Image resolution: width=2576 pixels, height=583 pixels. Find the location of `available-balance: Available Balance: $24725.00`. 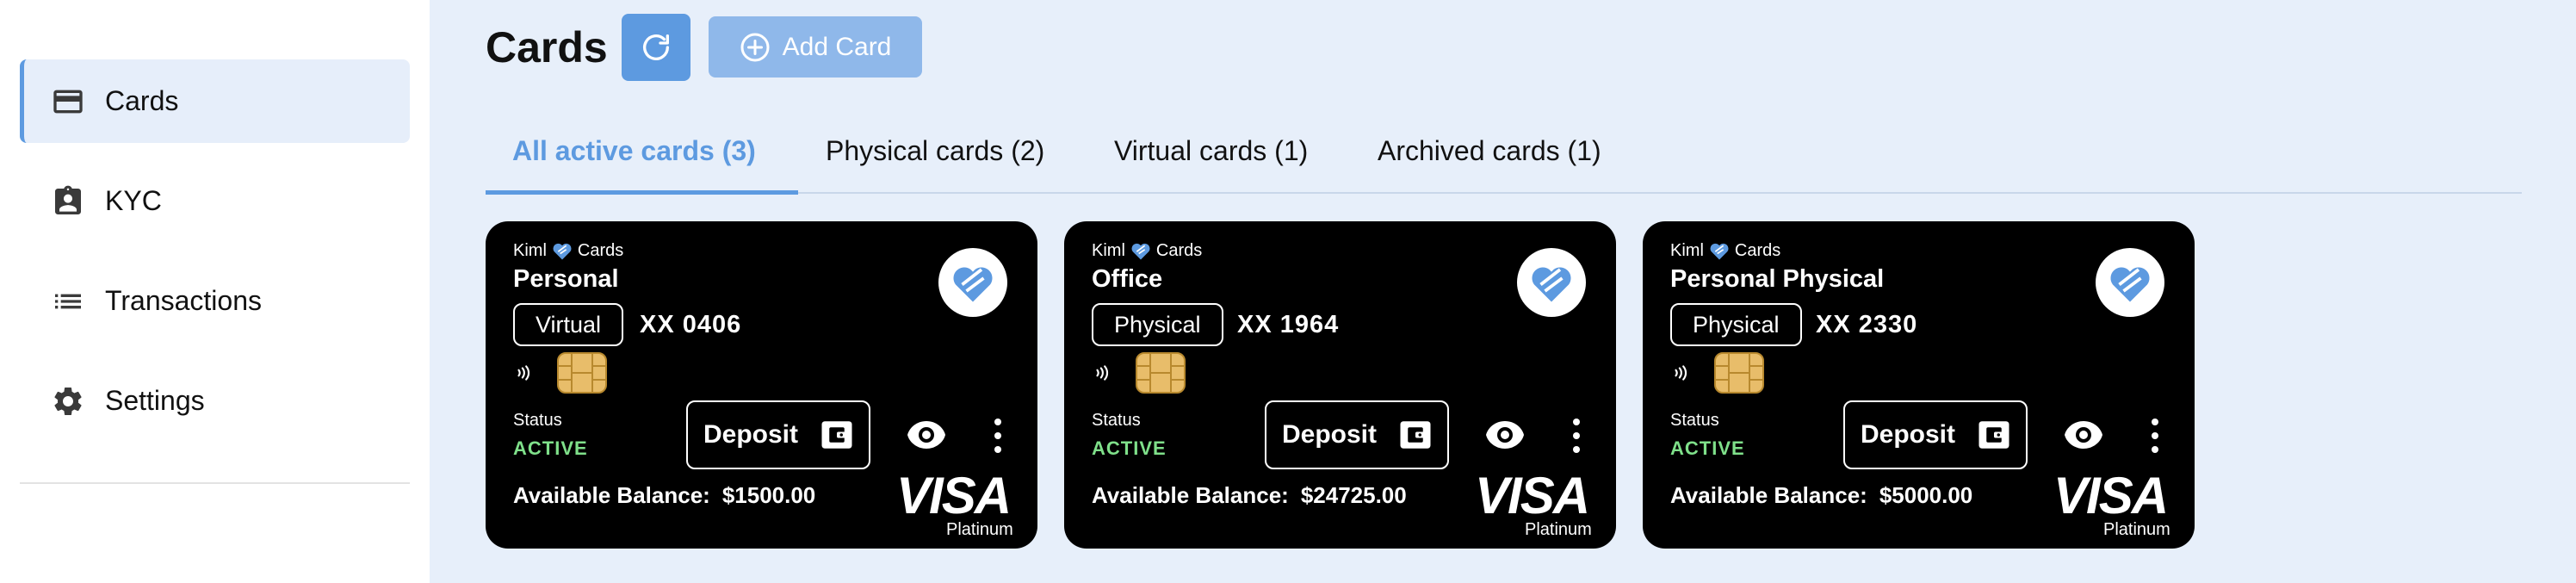

available-balance: Available Balance: $24725.00 is located at coordinates (1249, 495).